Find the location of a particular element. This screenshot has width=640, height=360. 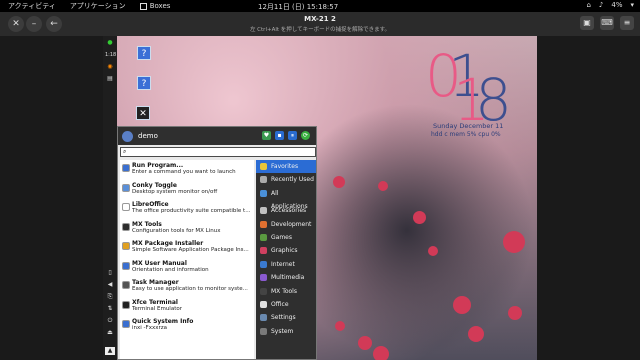

clock-datetime: 12月11日 (日) 15:18:57 is located at coordinates (298, 7).